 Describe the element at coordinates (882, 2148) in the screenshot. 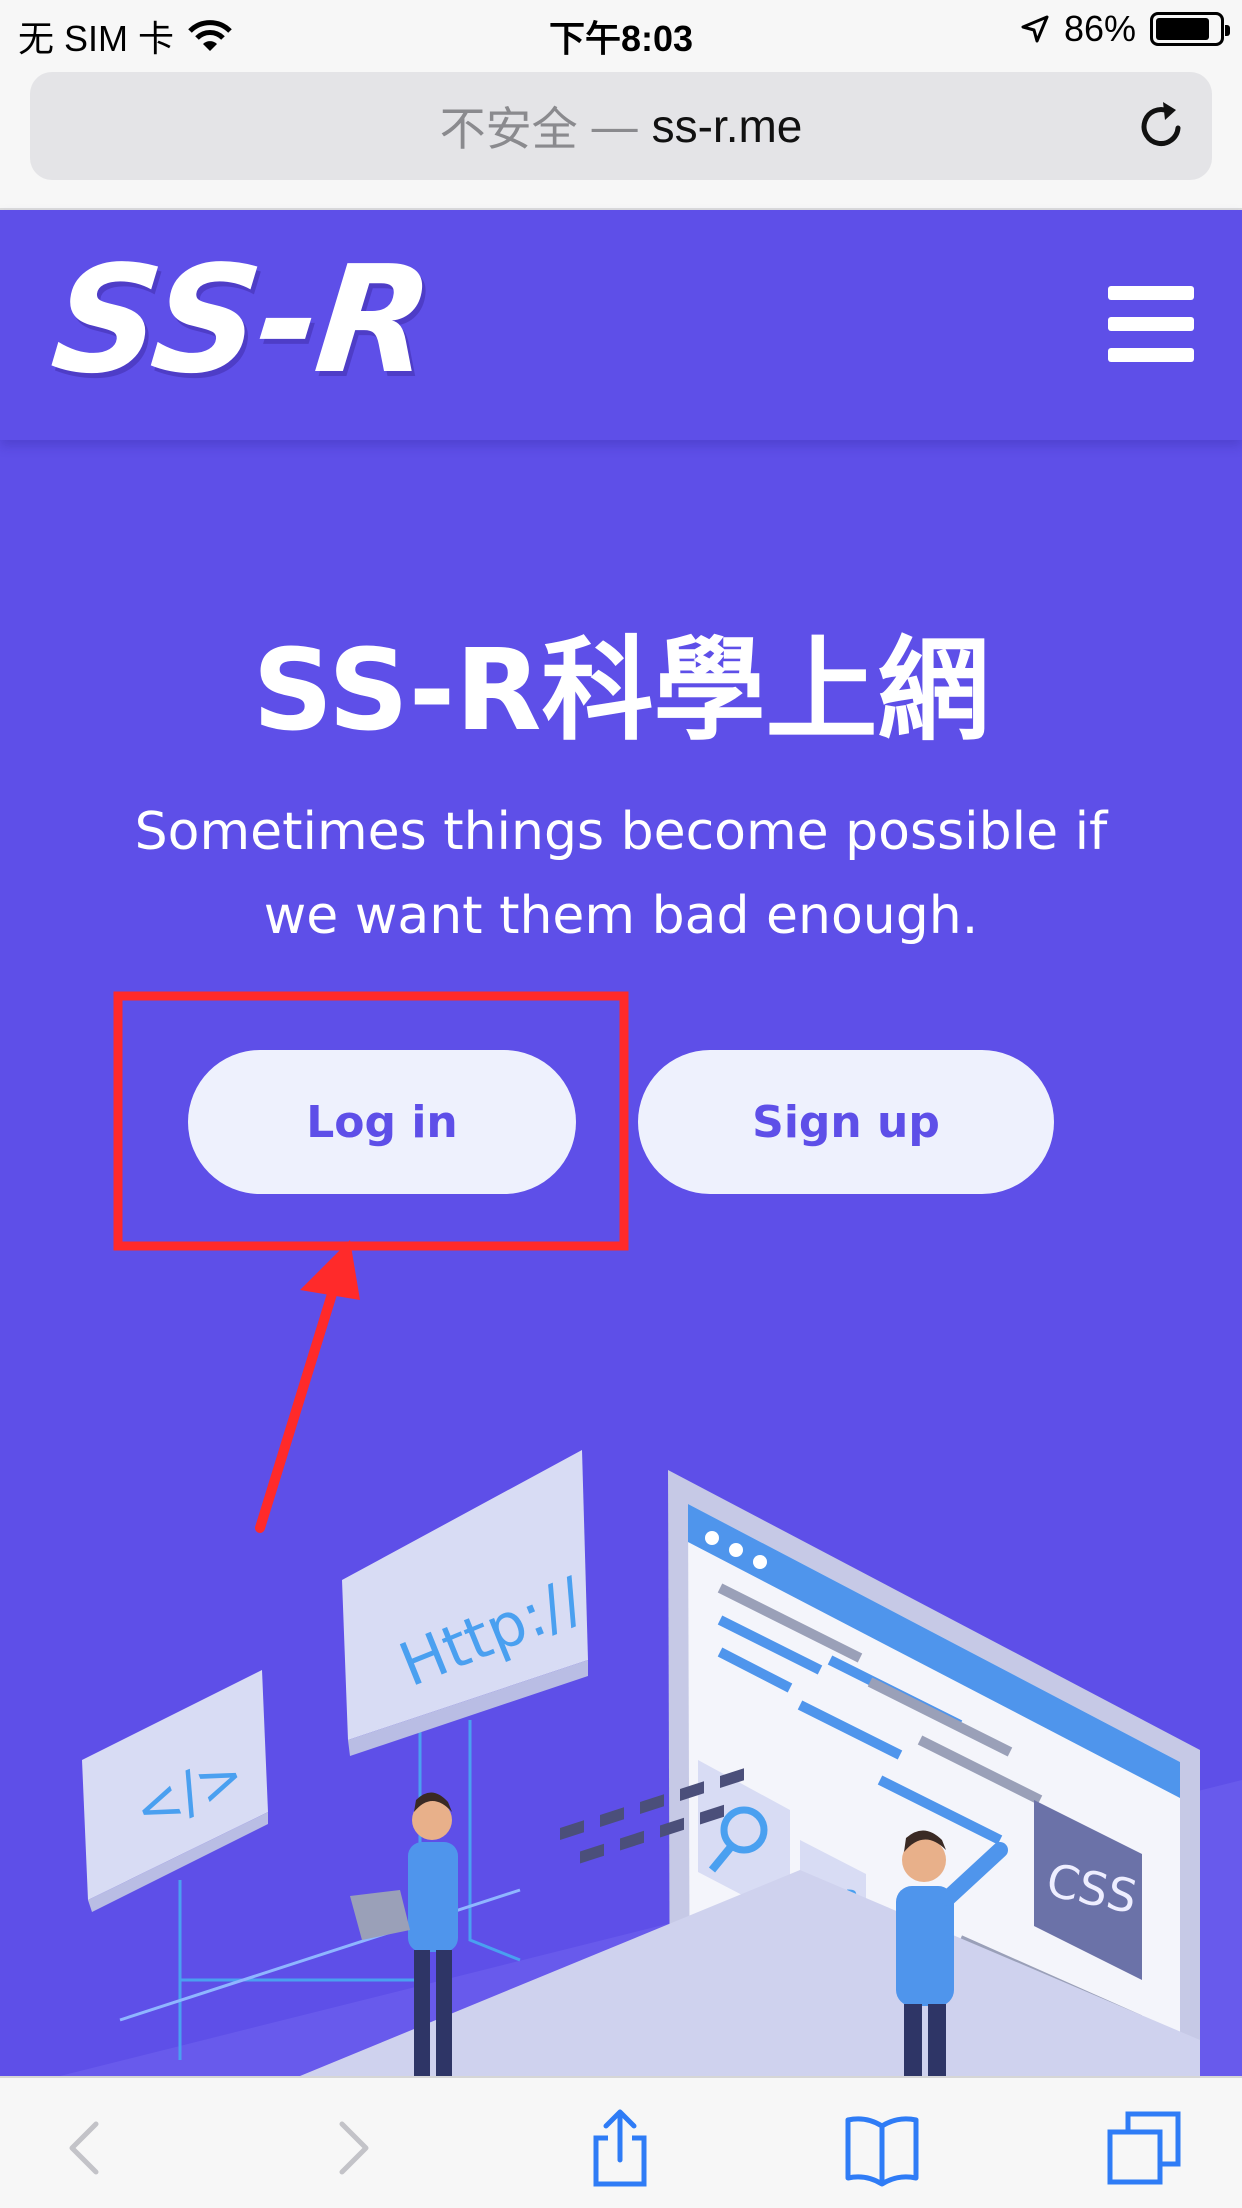

I see `bookmarks-icon` at that location.